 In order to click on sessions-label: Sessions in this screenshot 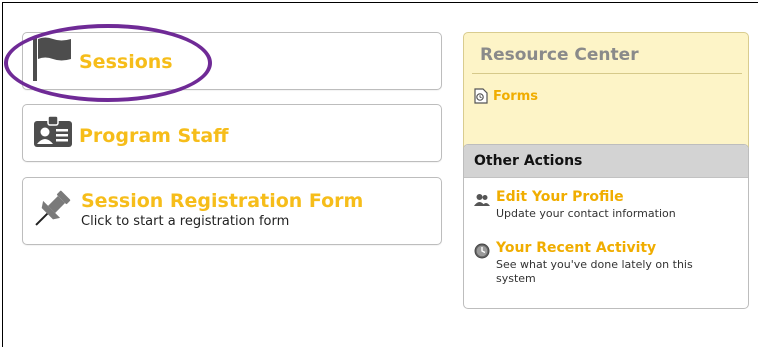, I will do `click(126, 62)`.